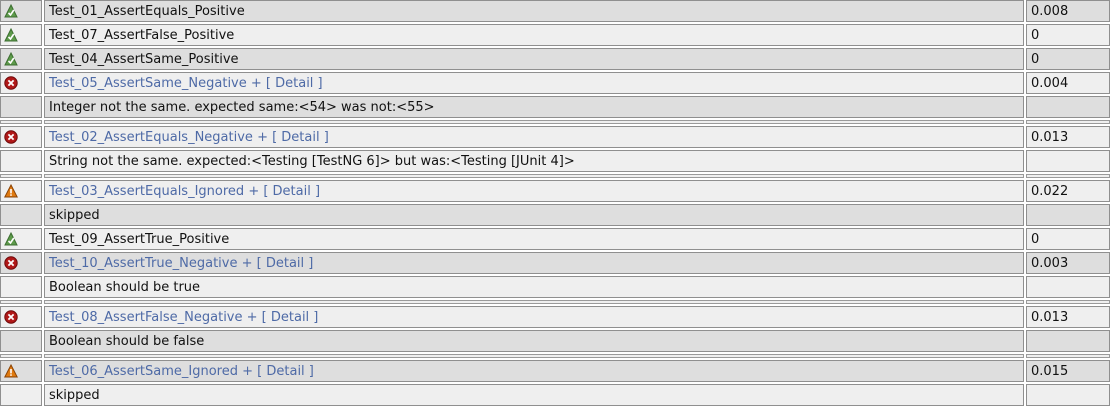  I want to click on test-name-link: Test_10_AssertTrue_Negative, so click(143, 263).